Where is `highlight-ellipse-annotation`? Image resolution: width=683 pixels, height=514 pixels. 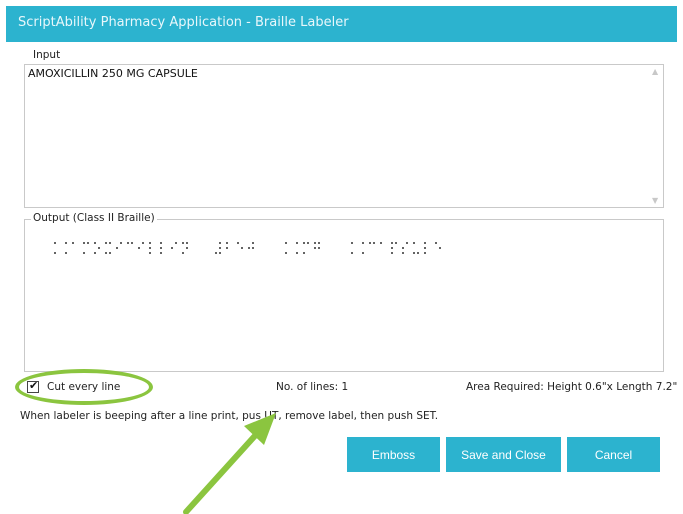 highlight-ellipse-annotation is located at coordinates (84, 387).